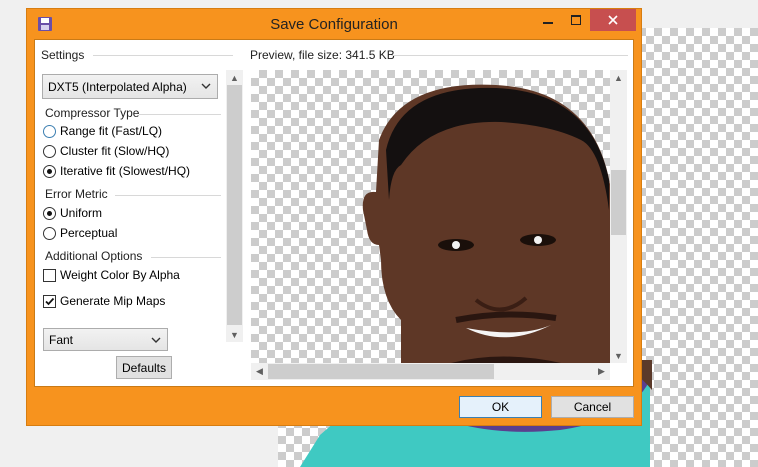  Describe the element at coordinates (61, 339) in the screenshot. I see `mip-filter-value: Fant` at that location.